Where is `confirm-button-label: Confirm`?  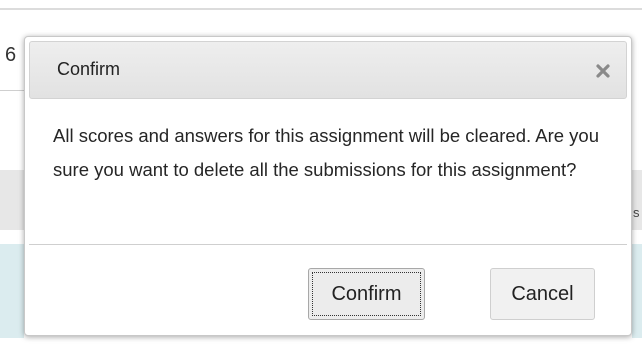
confirm-button-label: Confirm is located at coordinates (366, 294).